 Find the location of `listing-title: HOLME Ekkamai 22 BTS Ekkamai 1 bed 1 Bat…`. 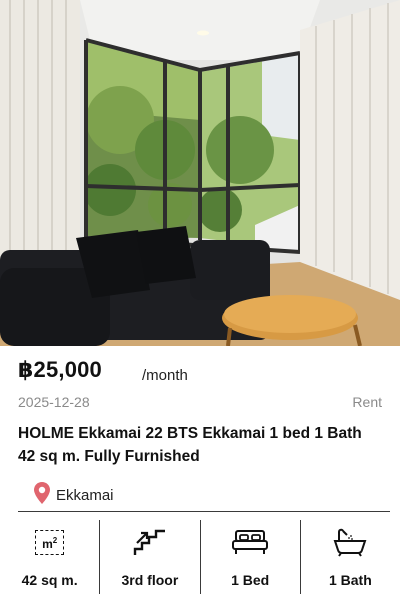

listing-title: HOLME Ekkamai 22 BTS Ekkamai 1 bed 1 Bat… is located at coordinates (200, 445).